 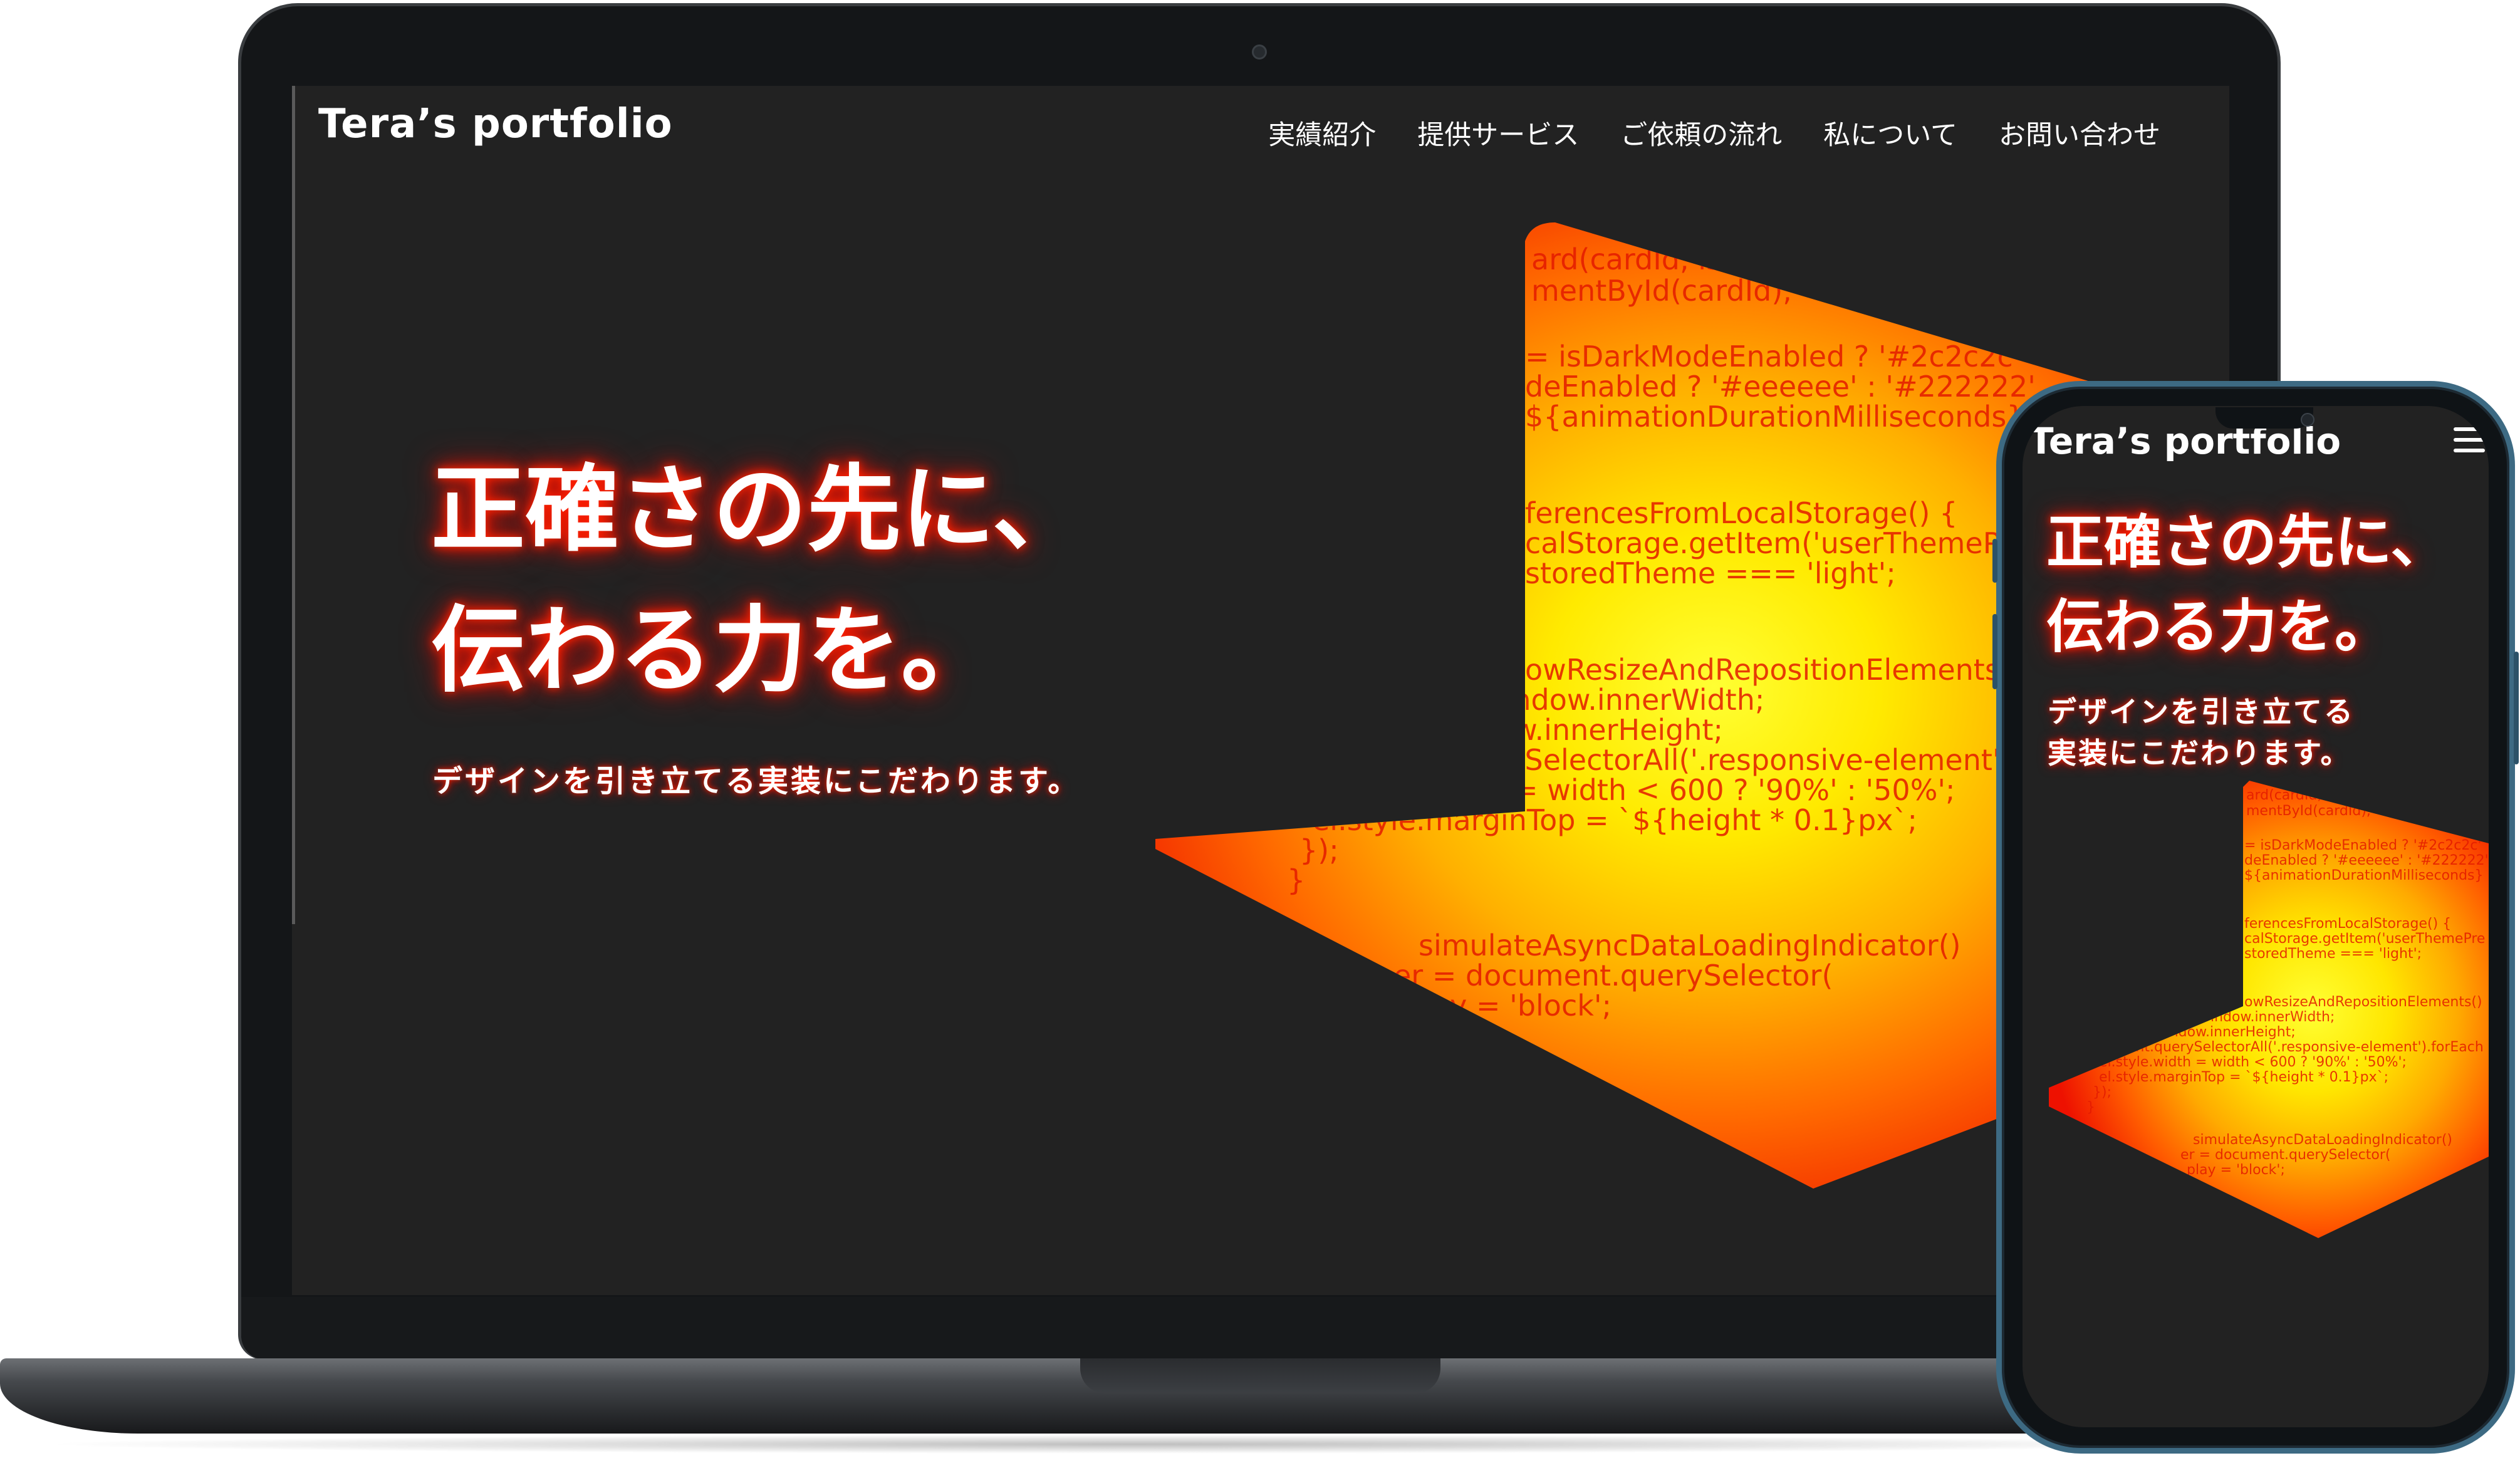 I want to click on hamburger-menu-icon, so click(x=2470, y=439).